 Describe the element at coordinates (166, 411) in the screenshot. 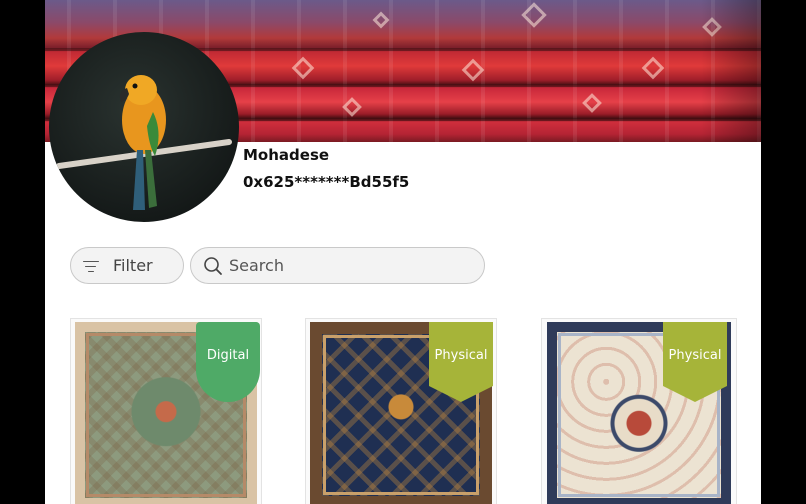

I see `product-card: Digital` at that location.